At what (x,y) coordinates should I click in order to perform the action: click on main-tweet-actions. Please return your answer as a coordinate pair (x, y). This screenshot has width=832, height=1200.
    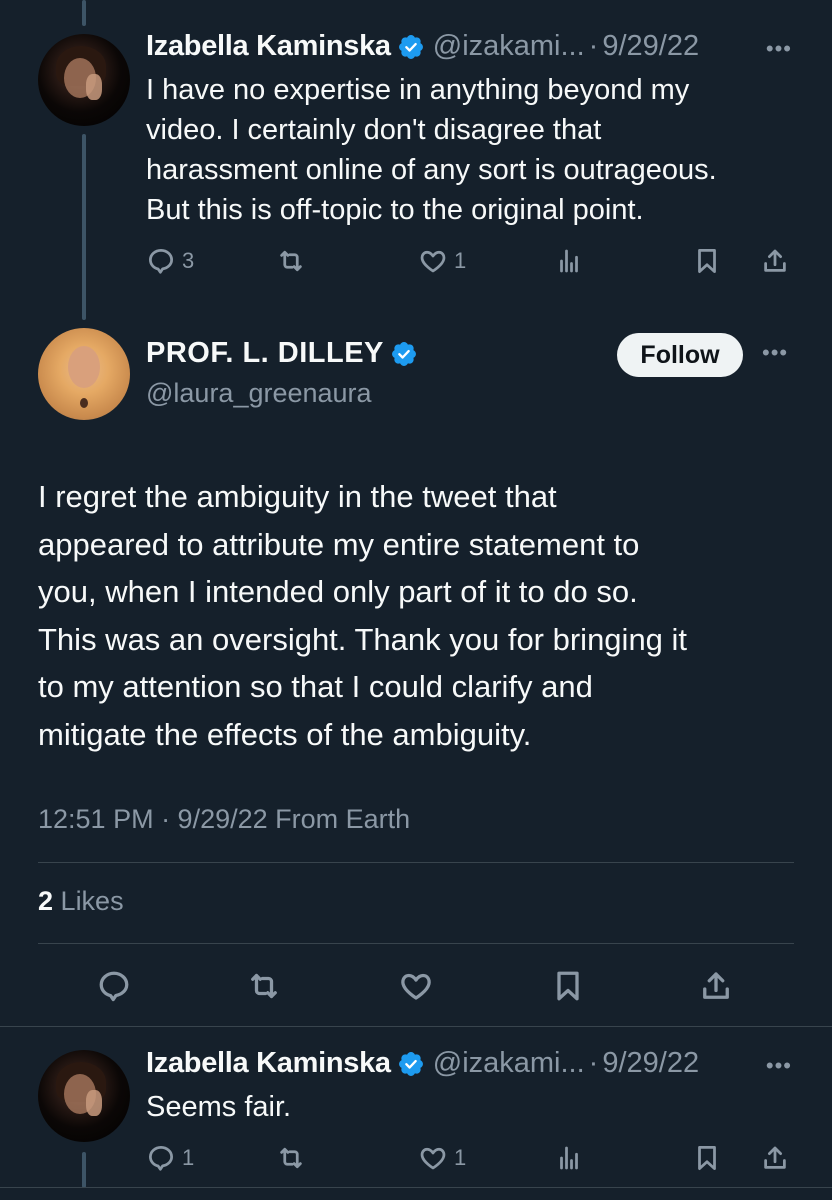
    Looking at the image, I should click on (416, 988).